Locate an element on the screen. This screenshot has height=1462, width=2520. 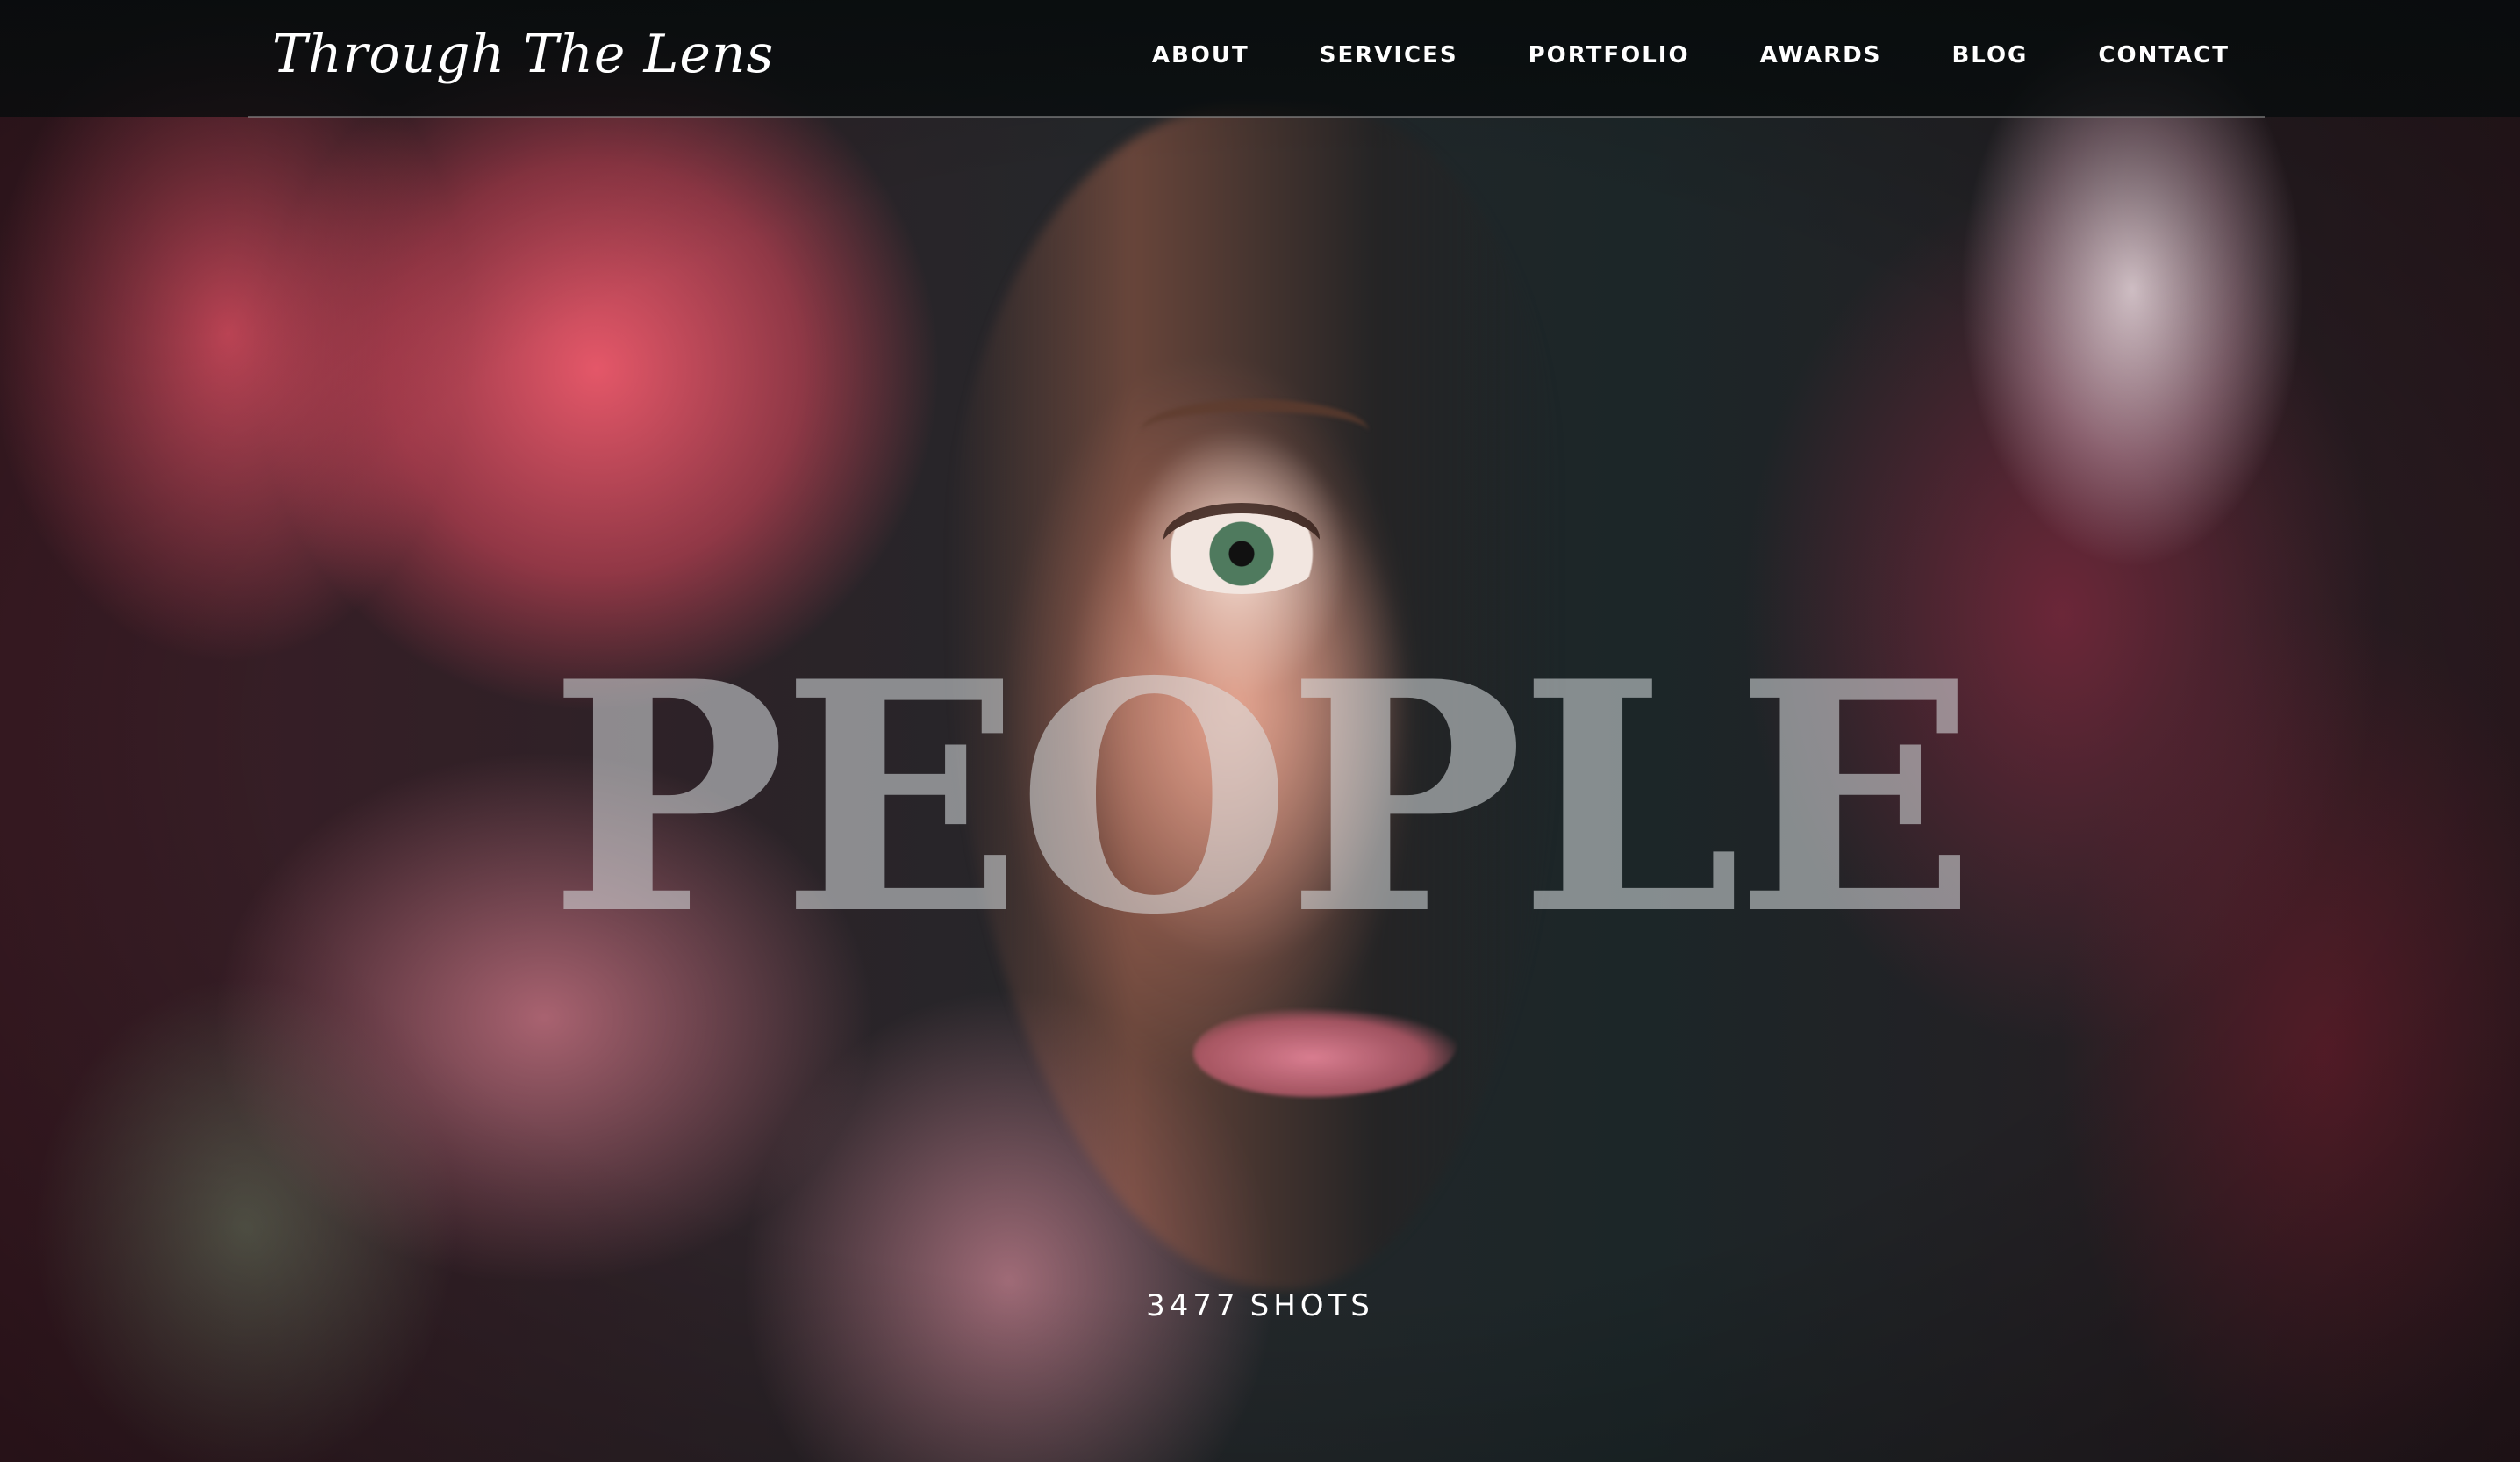
nav-item-awards: AWARDS is located at coordinates (1821, 55).